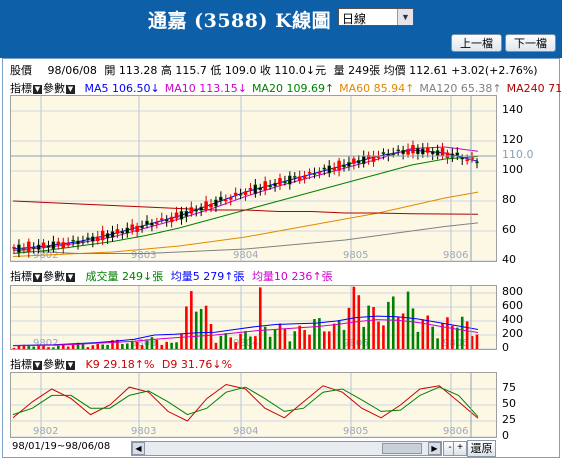 This screenshot has height=461, width=562. I want to click on chevron-down-icon: ▼, so click(405, 17).